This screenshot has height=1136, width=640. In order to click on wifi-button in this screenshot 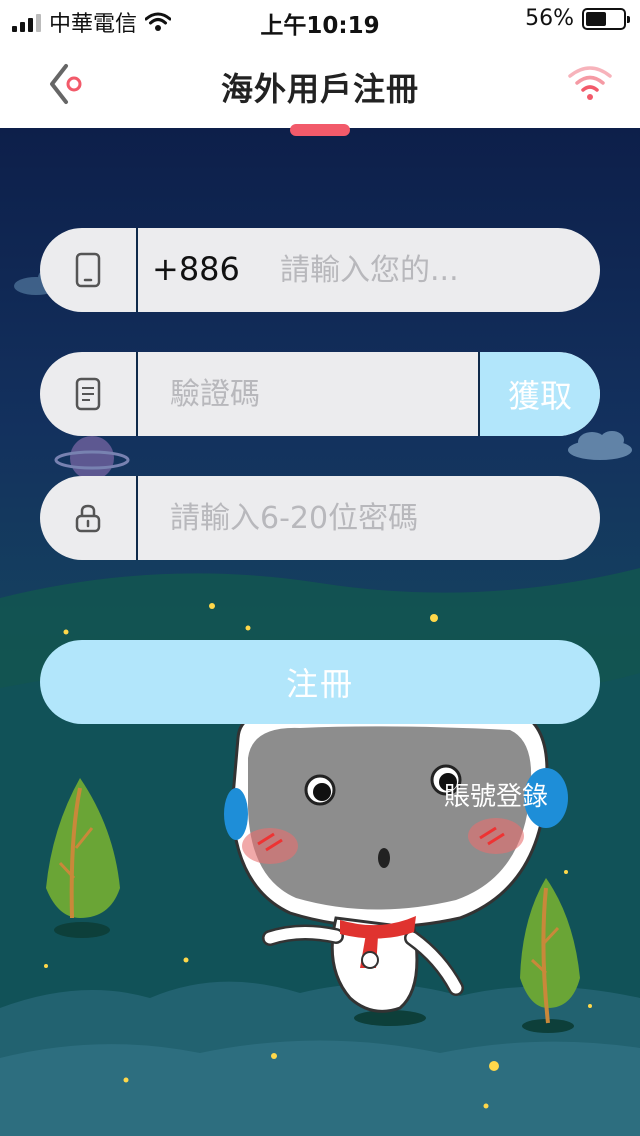, I will do `click(590, 84)`.